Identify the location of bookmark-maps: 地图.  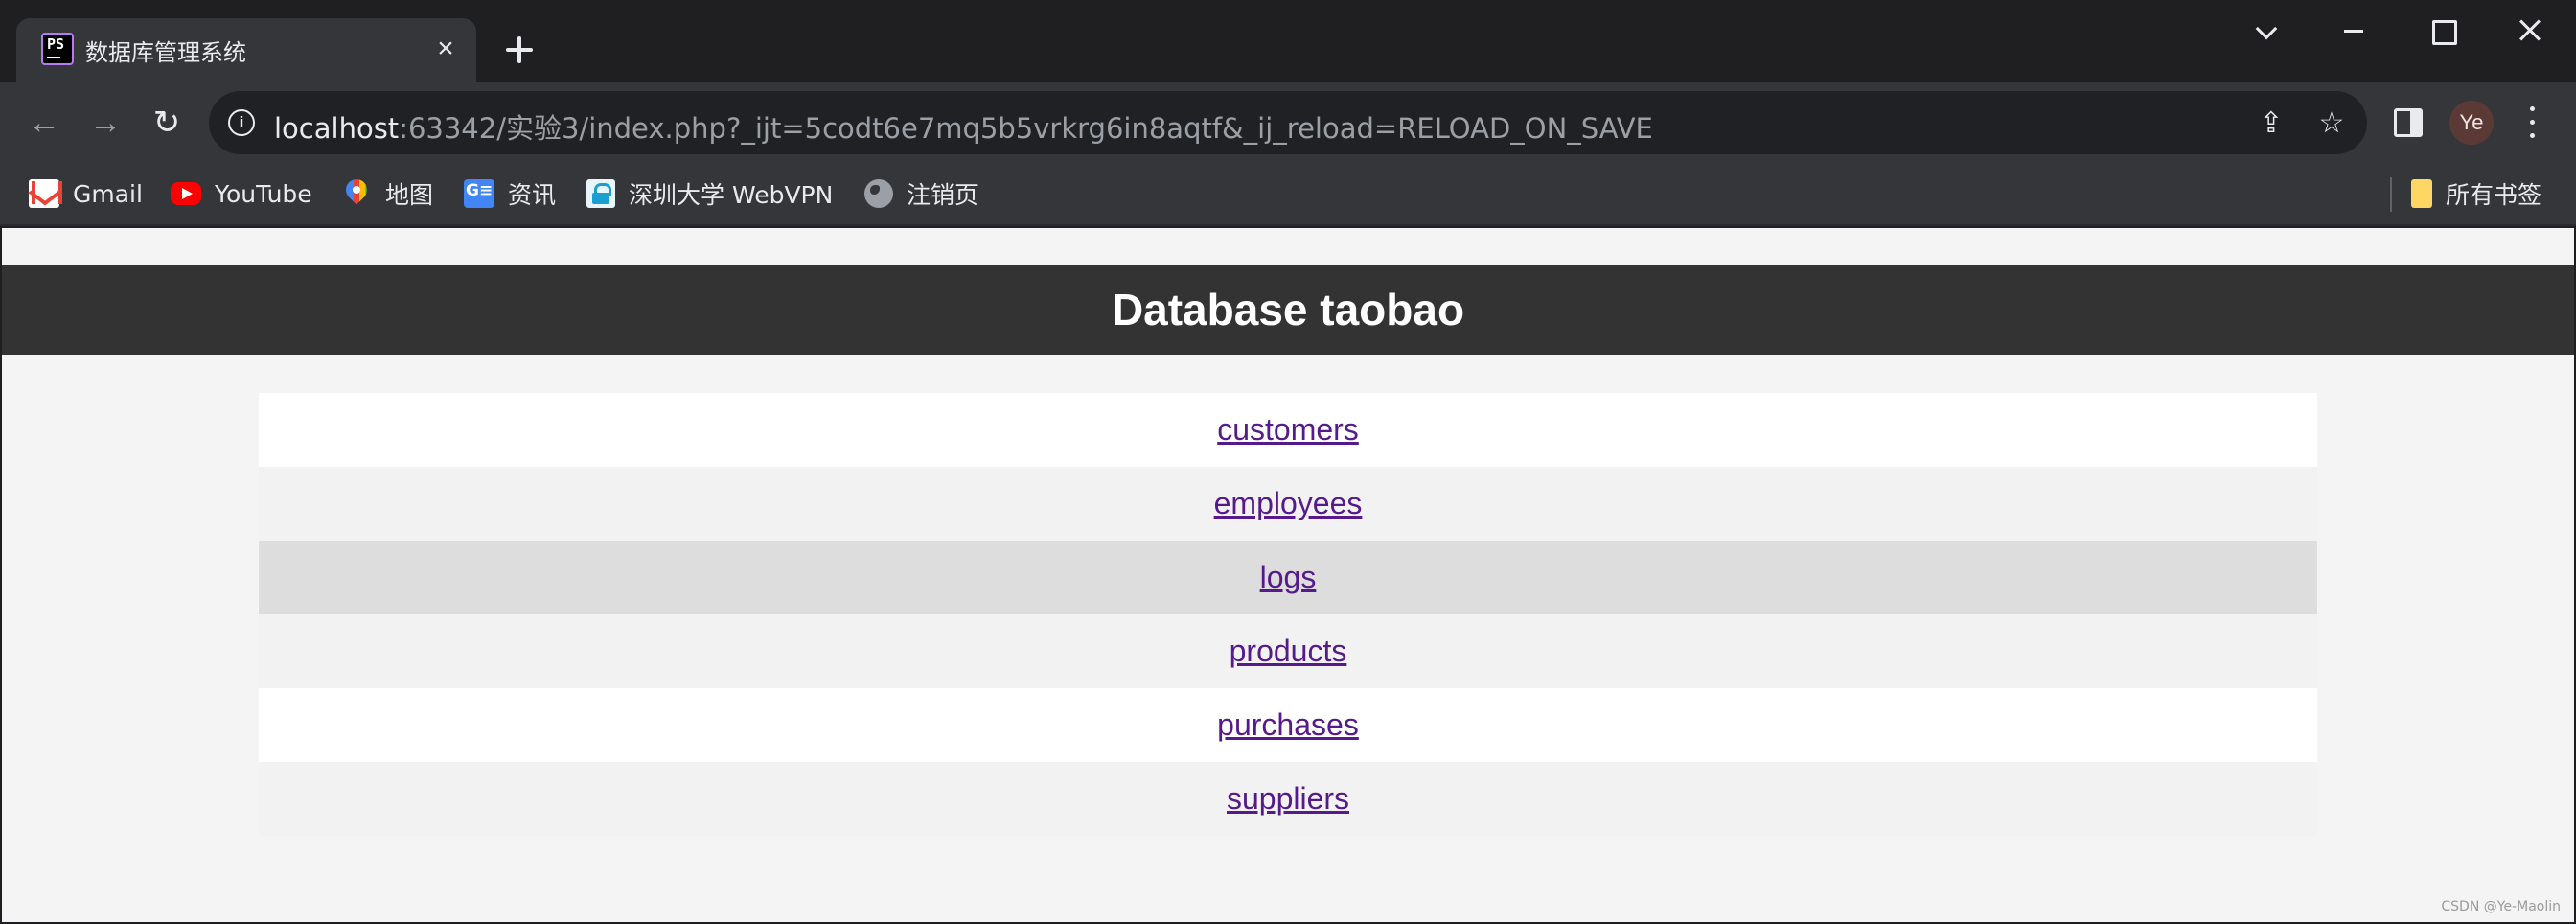
(387, 194).